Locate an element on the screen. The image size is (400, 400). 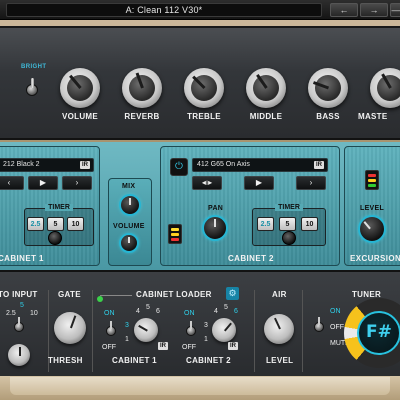
loader-cab1-num-3: 3 is located at coordinates (127, 325).